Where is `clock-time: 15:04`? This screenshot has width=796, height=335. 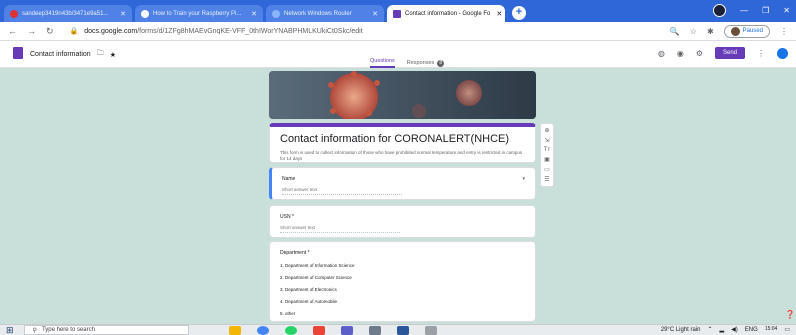
clock-time: 15:04 is located at coordinates (771, 329).